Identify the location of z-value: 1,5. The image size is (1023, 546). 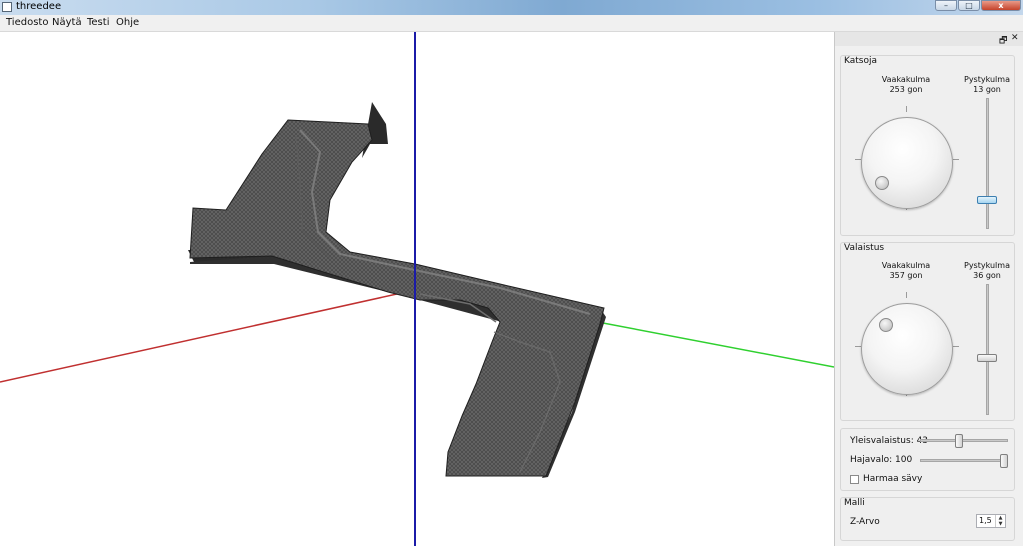
(985, 520).